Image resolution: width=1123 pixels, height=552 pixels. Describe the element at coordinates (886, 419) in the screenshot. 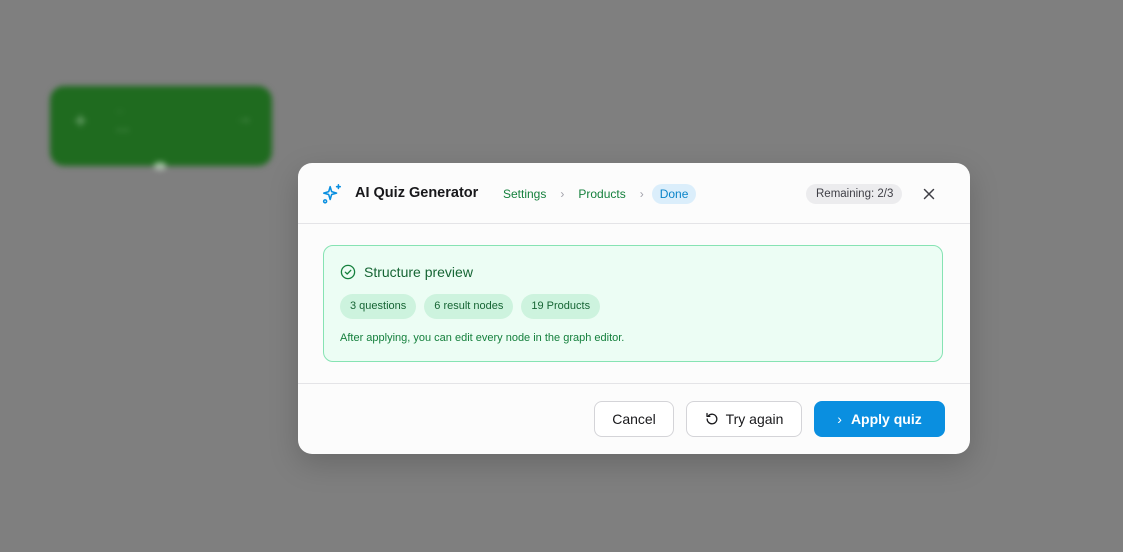

I see `apply-quiz-button-label: Apply quiz` at that location.